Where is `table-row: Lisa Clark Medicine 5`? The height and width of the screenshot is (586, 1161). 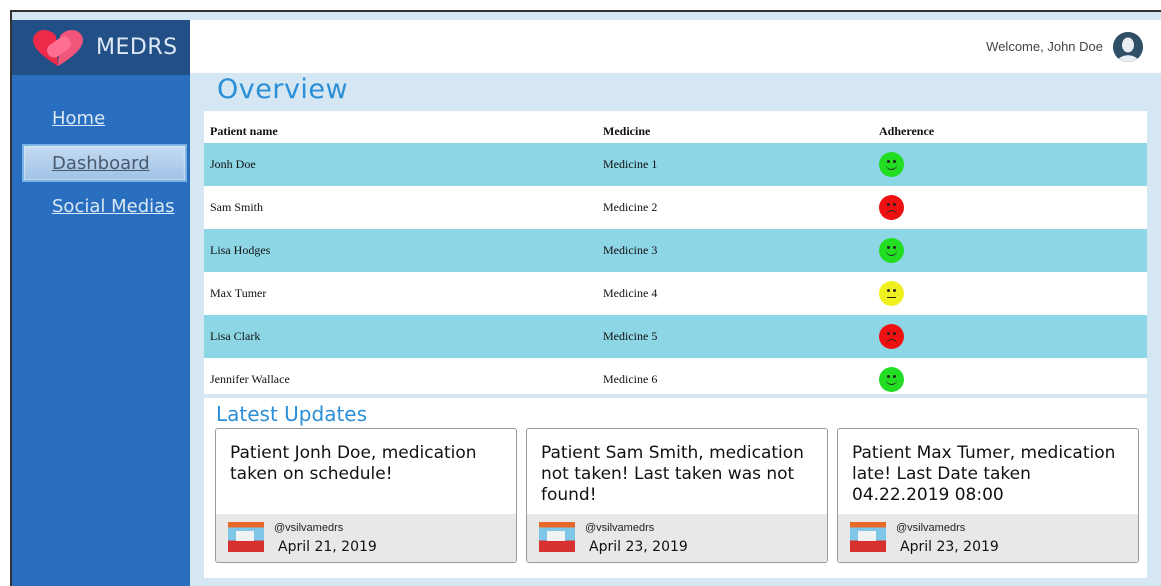
table-row: Lisa Clark Medicine 5 is located at coordinates (675, 336).